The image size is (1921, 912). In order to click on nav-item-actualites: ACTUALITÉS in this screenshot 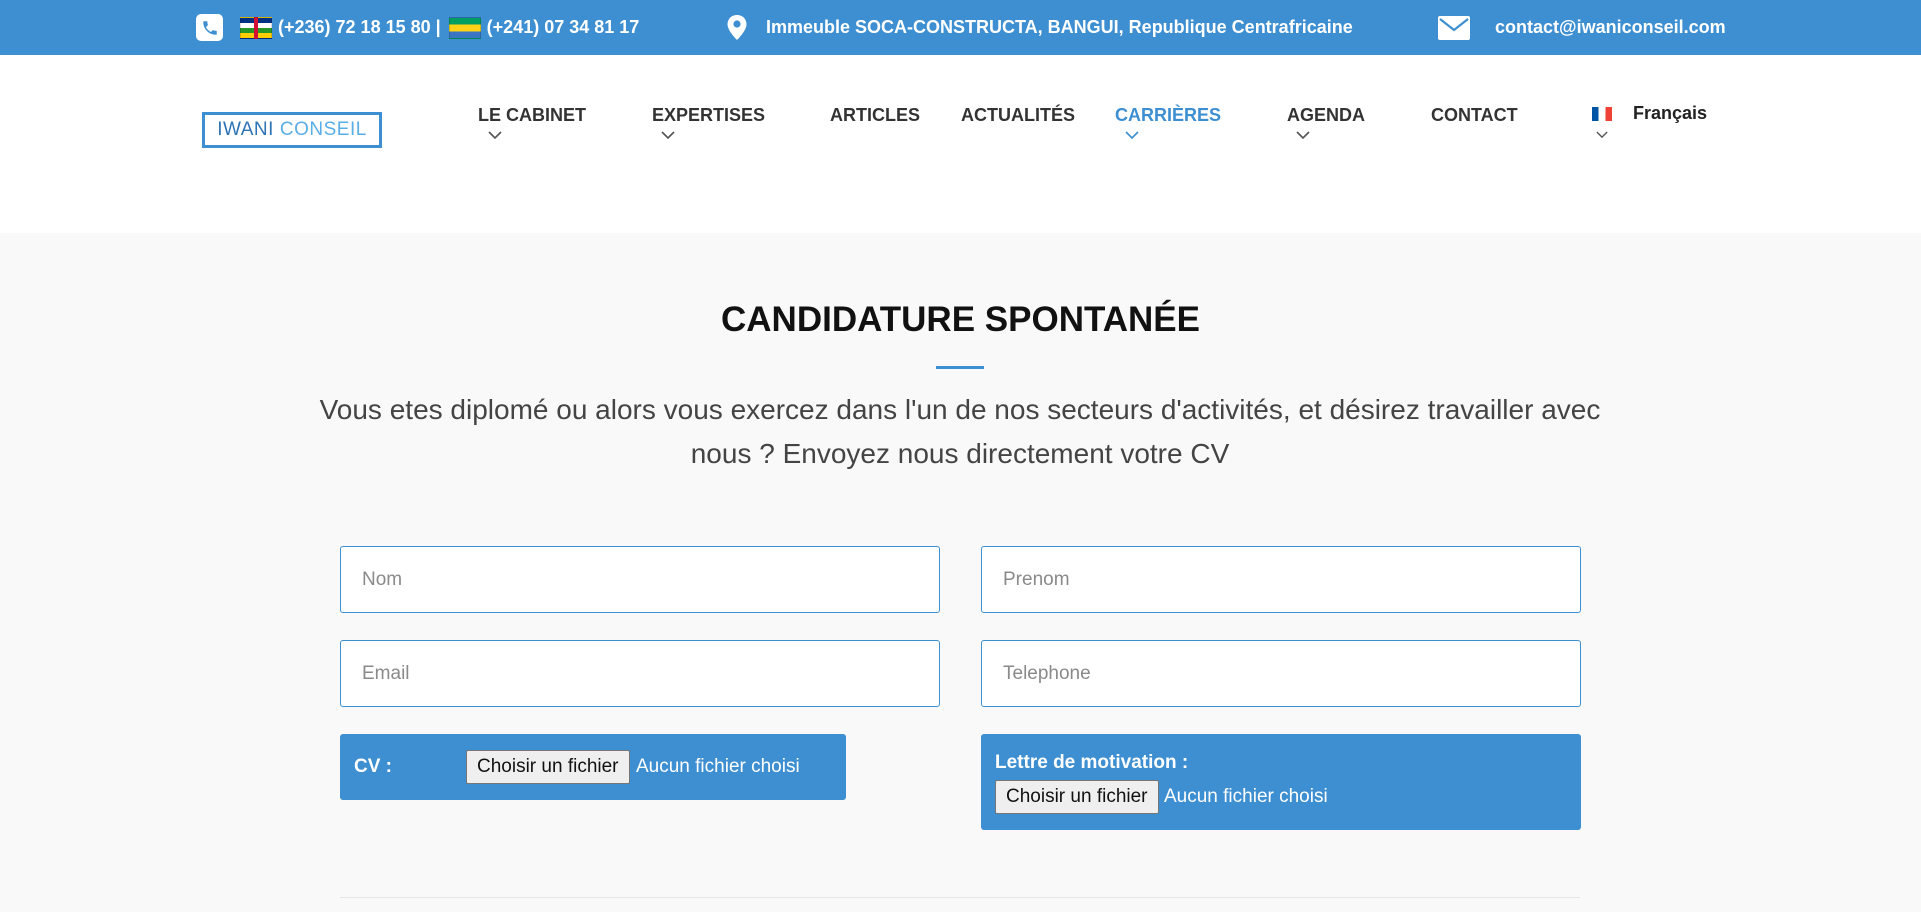, I will do `click(1018, 115)`.